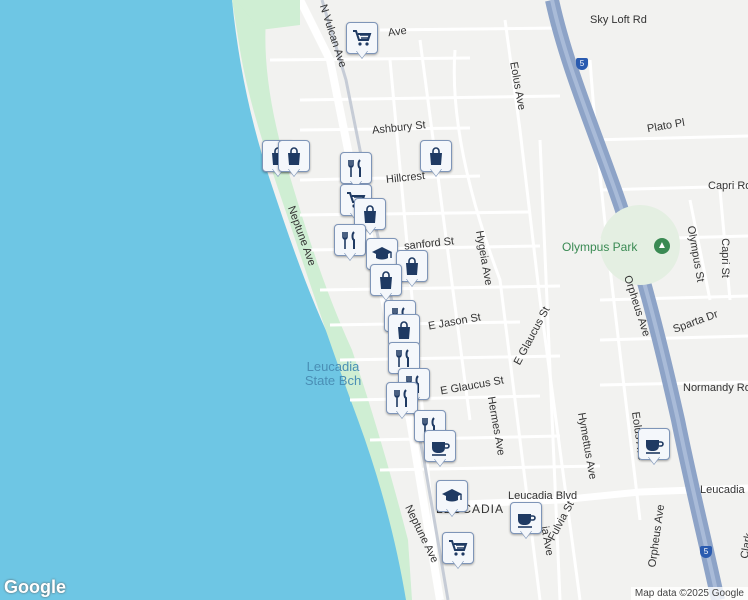  Describe the element at coordinates (689, 593) in the screenshot. I see `map-attribution: Map data ©2025 Google` at that location.